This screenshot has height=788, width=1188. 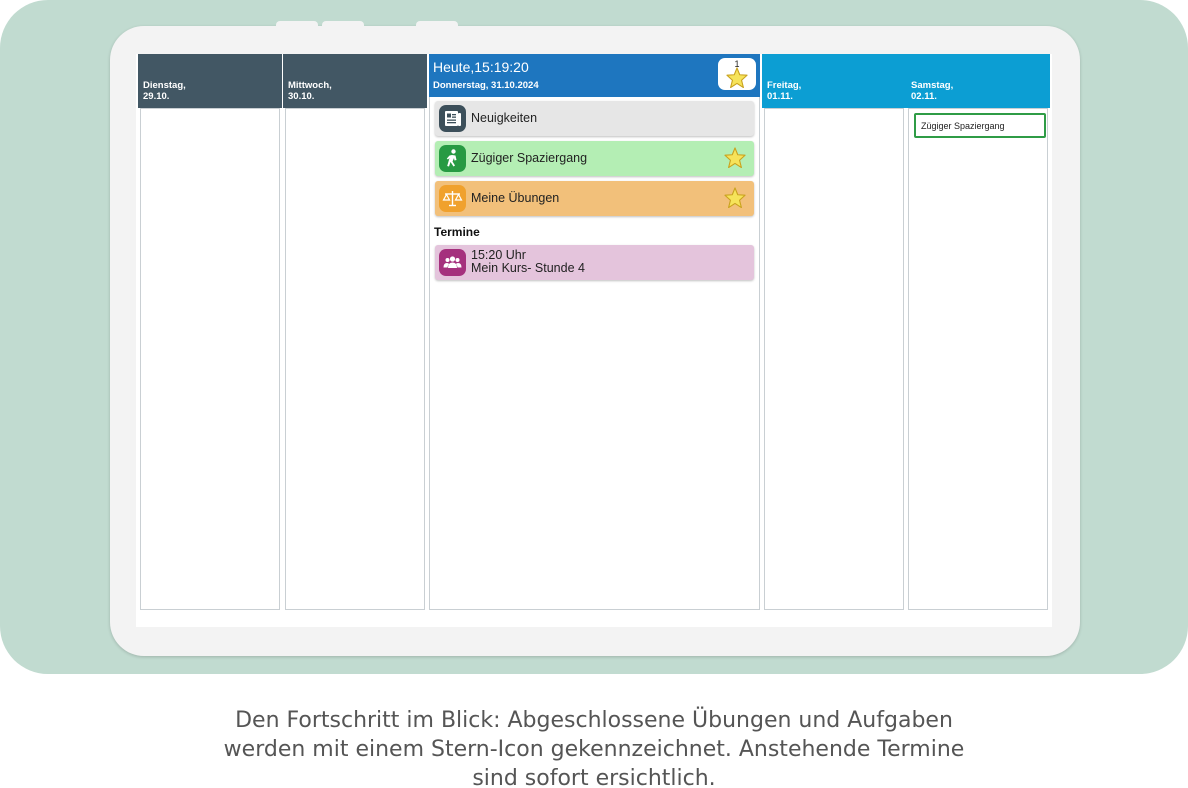 What do you see at coordinates (980, 125) in the screenshot?
I see `saturday-task: Zügiger Spaziergang` at bounding box center [980, 125].